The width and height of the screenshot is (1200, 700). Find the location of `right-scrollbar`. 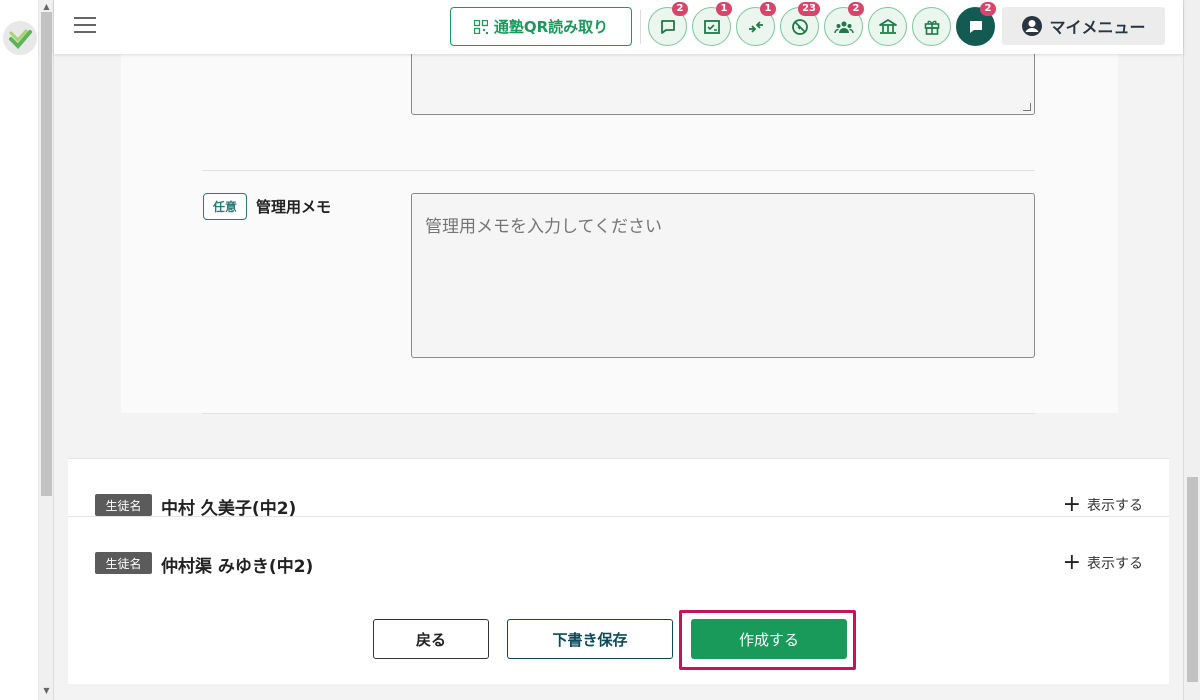

right-scrollbar is located at coordinates (1191, 350).